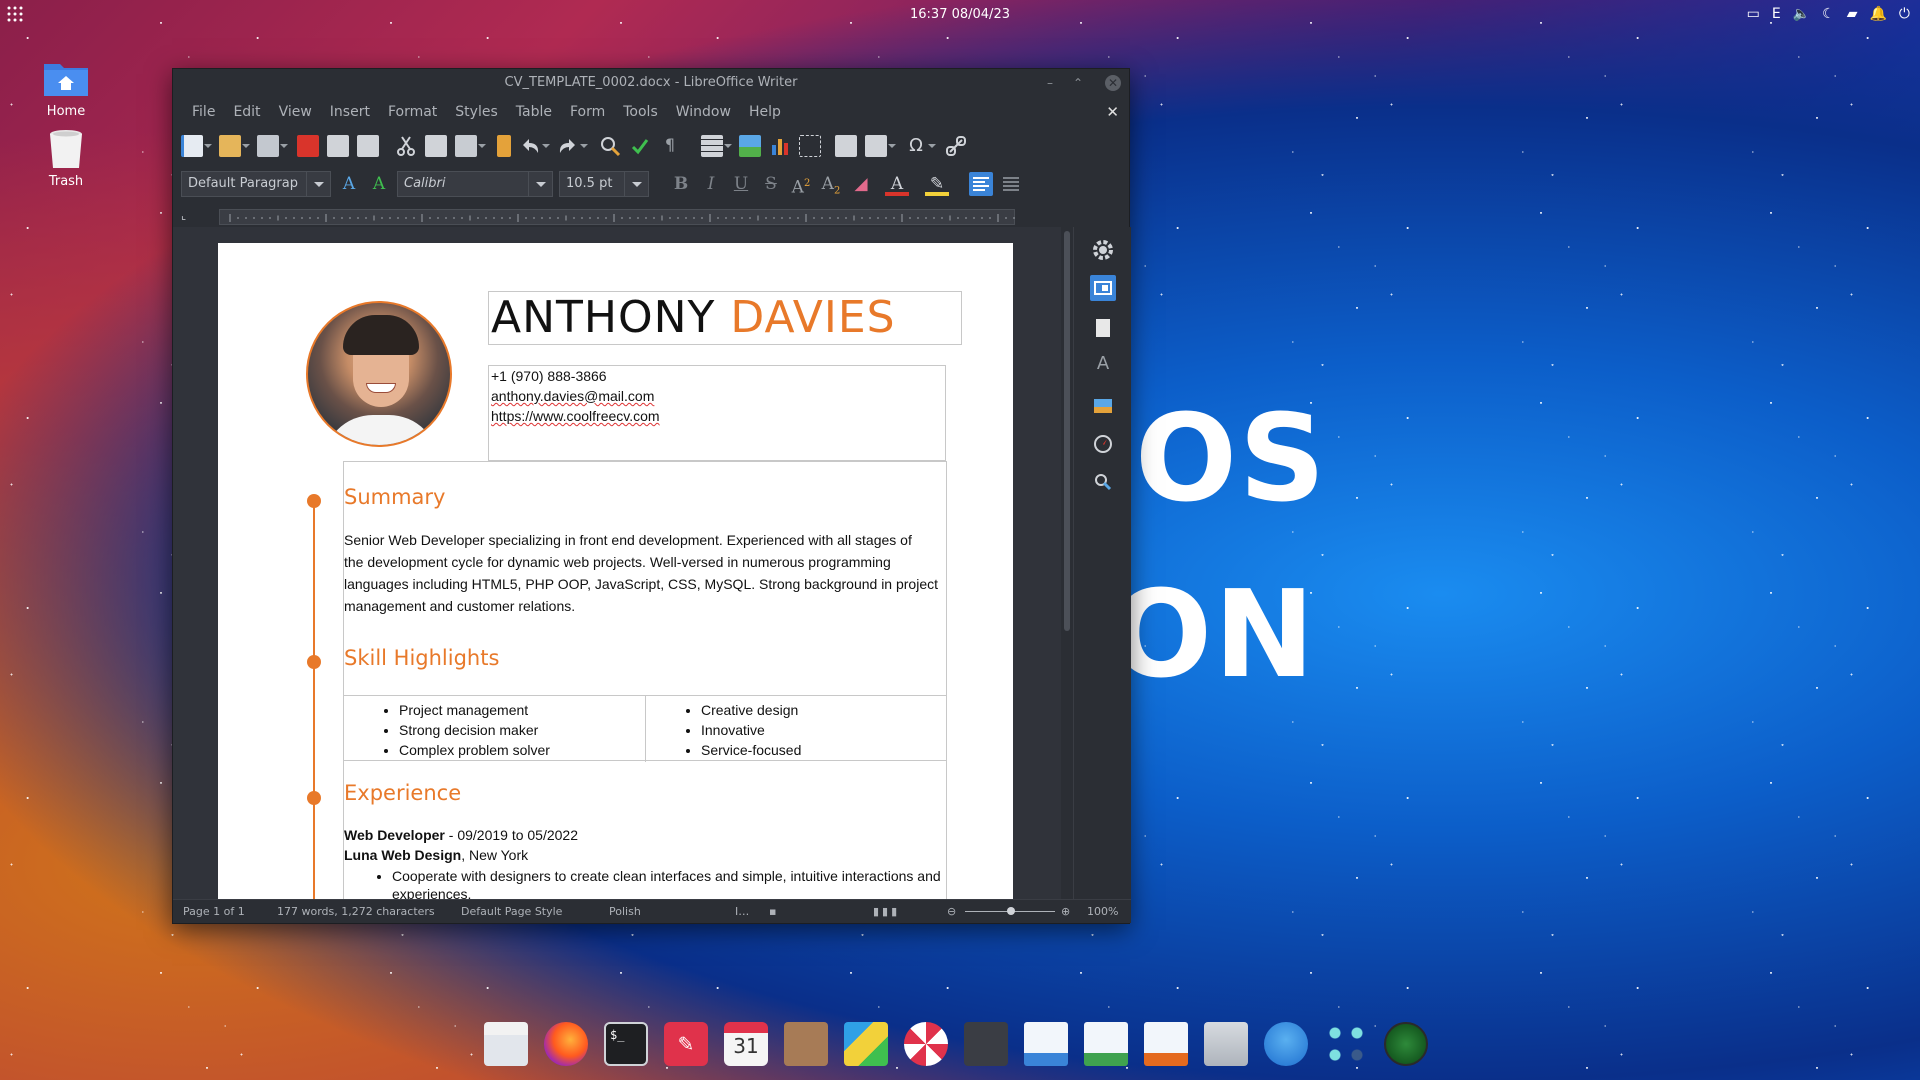 The width and height of the screenshot is (1920, 1080). Describe the element at coordinates (1877, 14) in the screenshot. I see `notifications-icon: 🔔` at that location.